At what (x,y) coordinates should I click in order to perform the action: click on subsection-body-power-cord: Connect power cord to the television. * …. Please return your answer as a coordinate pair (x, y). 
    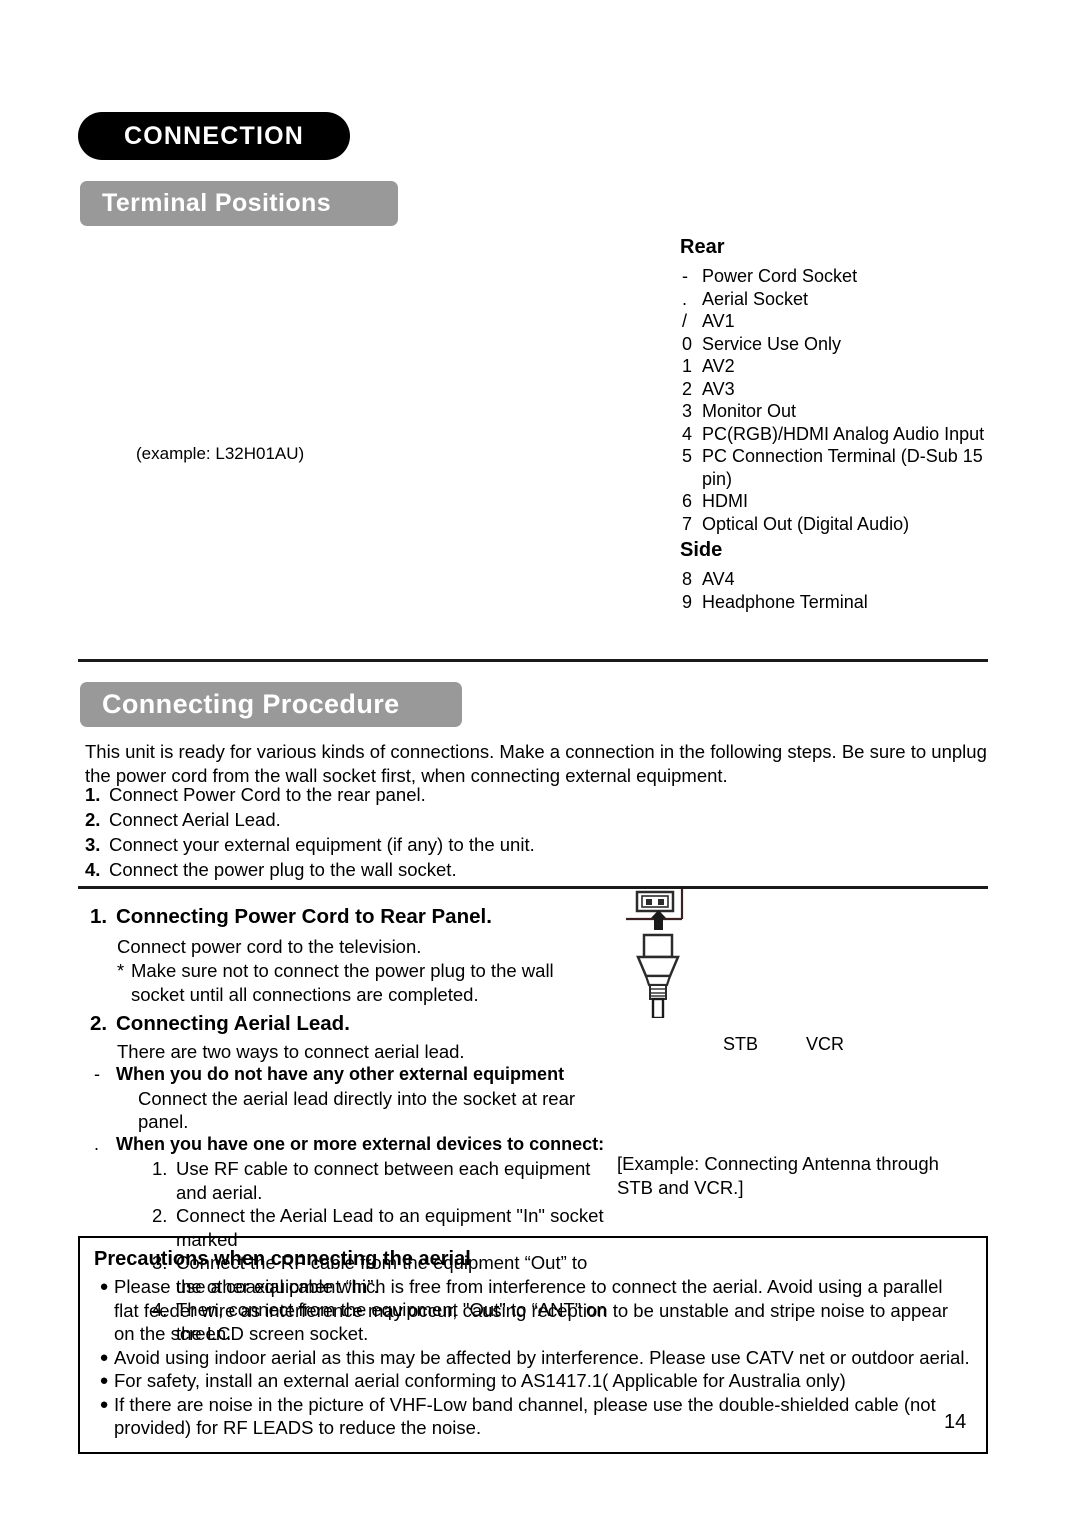
    Looking at the image, I should click on (361, 971).